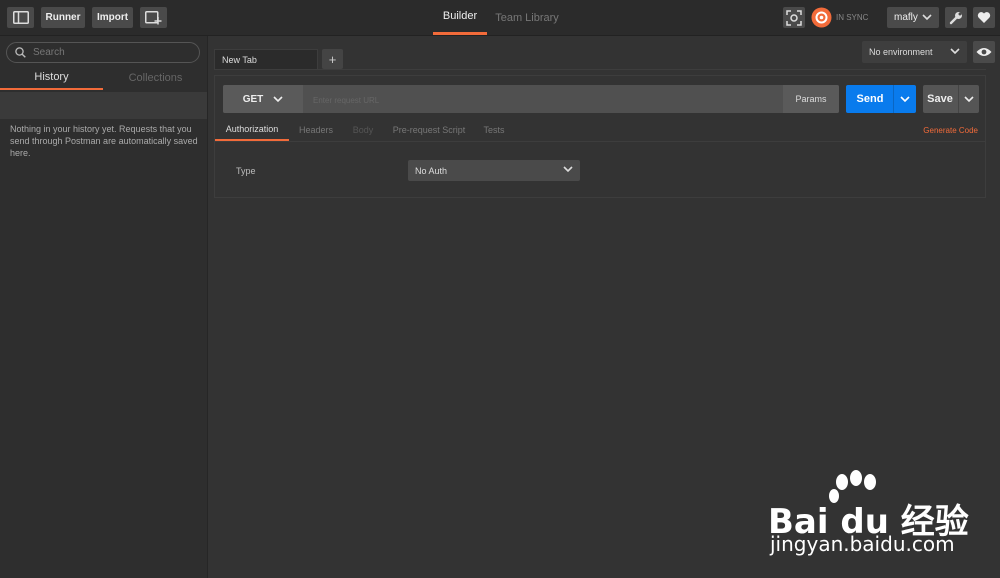 This screenshot has height=578, width=1000. I want to click on generate-code-link: Generate Code, so click(950, 130).